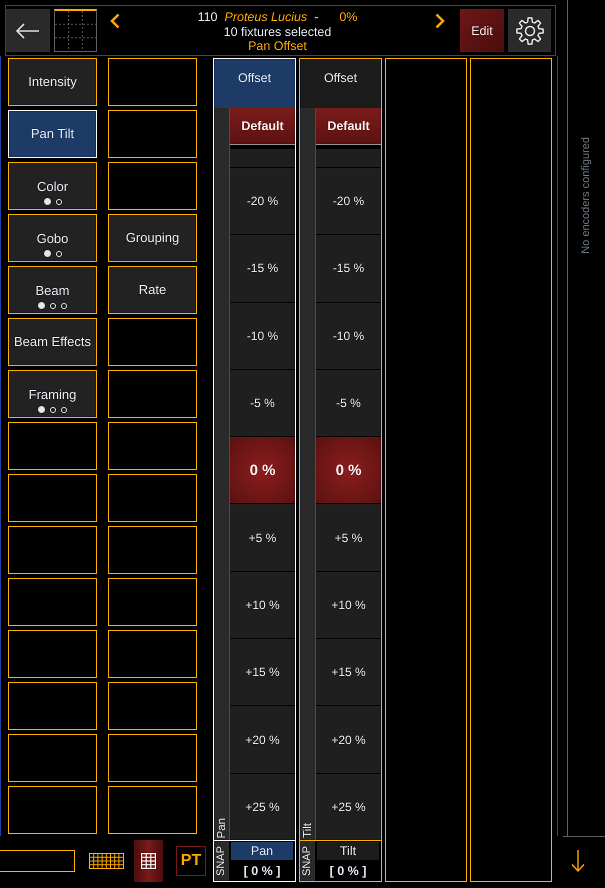 This screenshot has height=888, width=605. I want to click on category-button: Gobo, so click(52, 238).